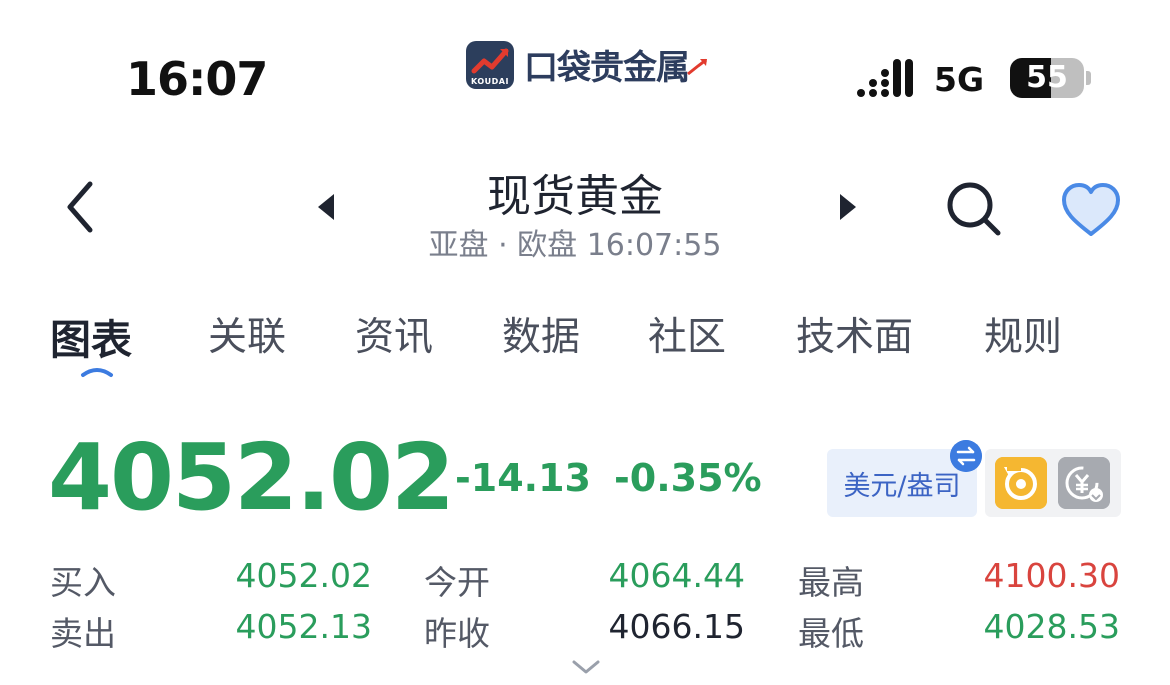 This screenshot has height=685, width=1170. Describe the element at coordinates (847, 207) in the screenshot. I see `caret-right-icon` at that location.